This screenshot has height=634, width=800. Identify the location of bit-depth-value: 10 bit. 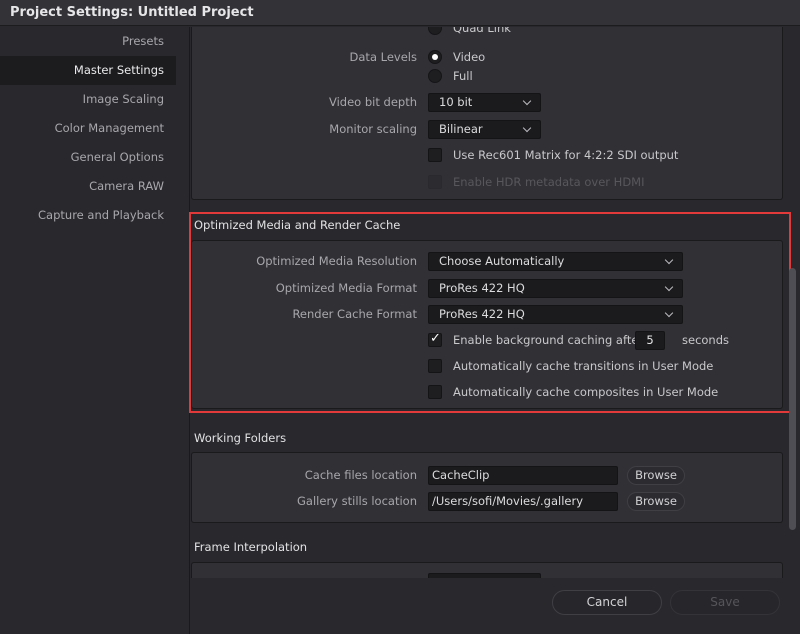
(456, 102).